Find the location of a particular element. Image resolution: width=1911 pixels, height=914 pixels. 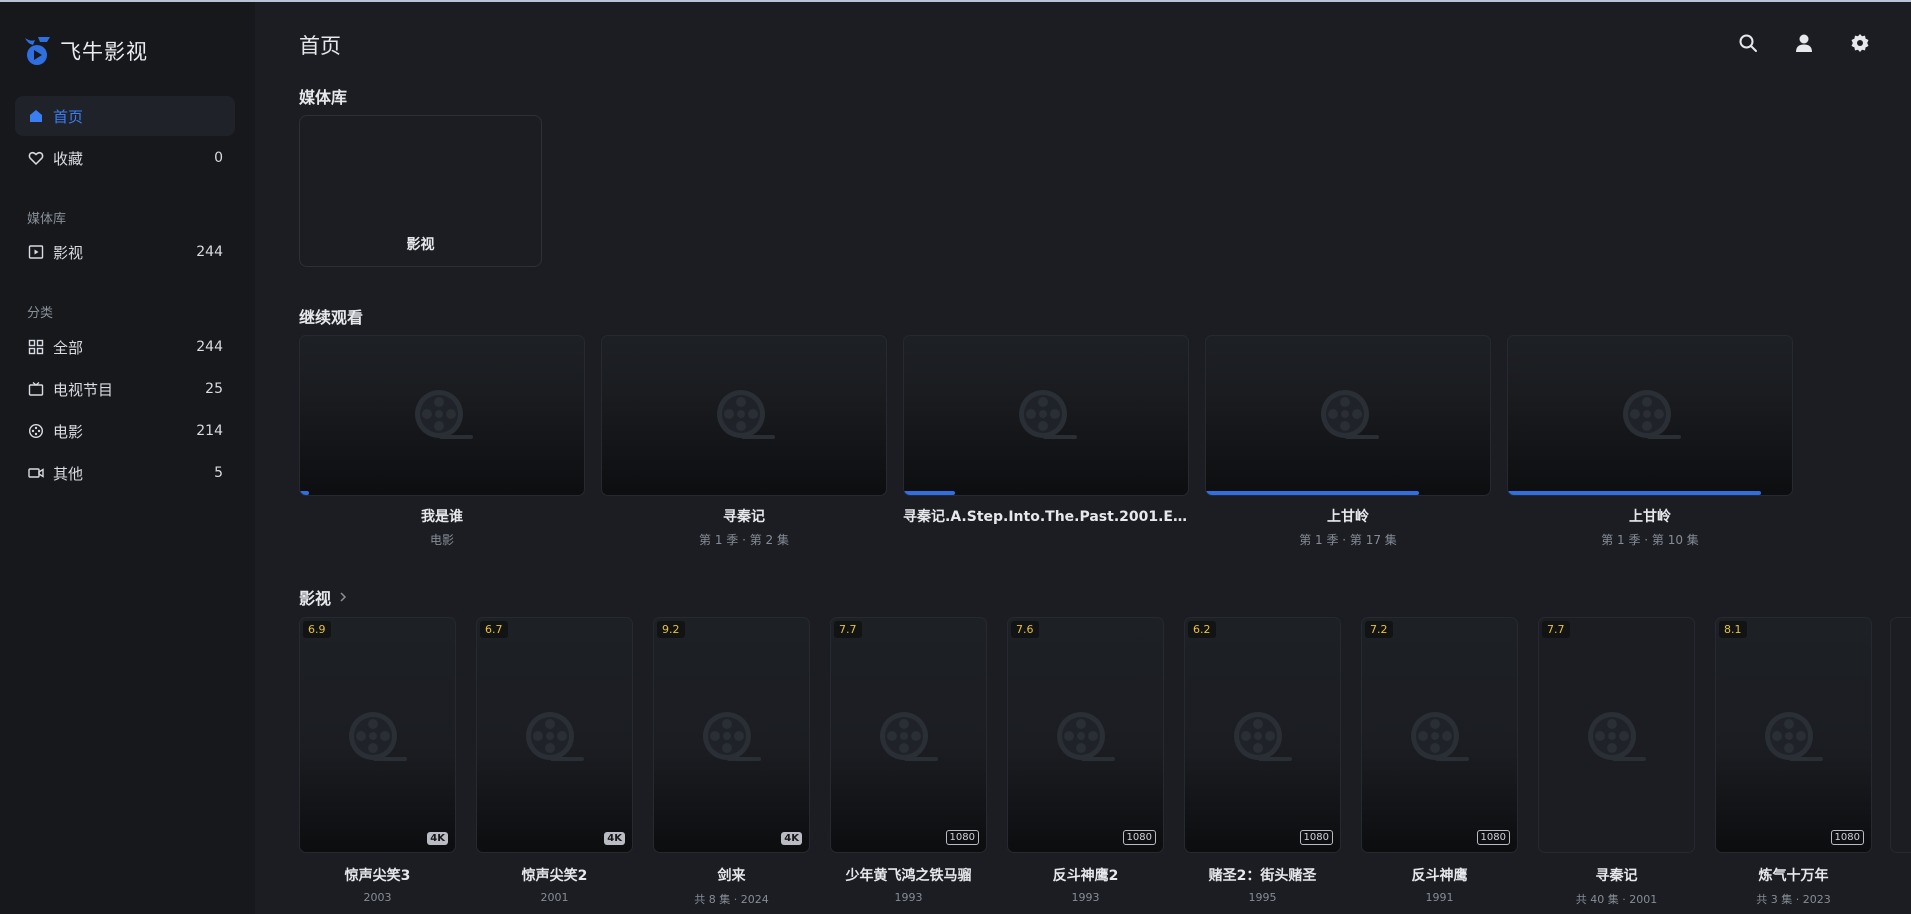

library-card-label: 影视 is located at coordinates (420, 245).